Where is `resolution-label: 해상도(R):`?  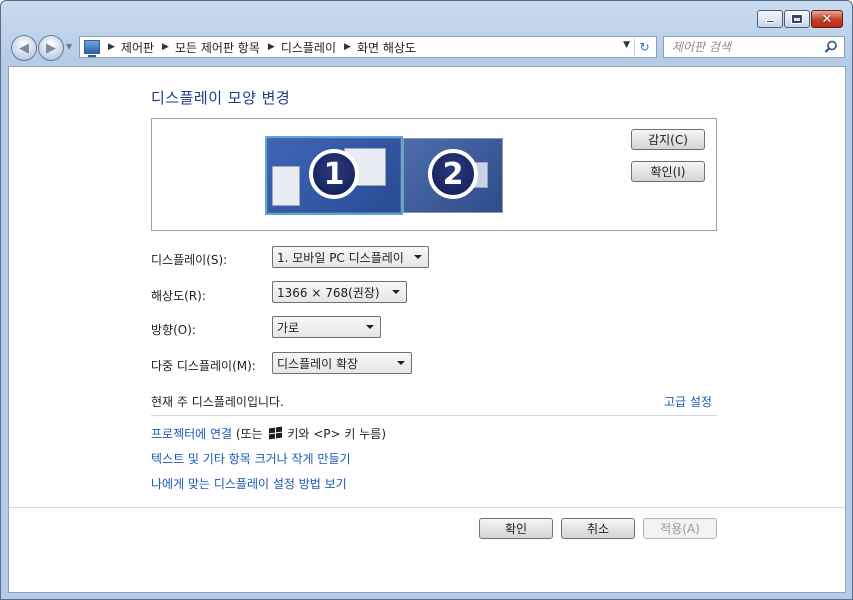 resolution-label: 해상도(R): is located at coordinates (178, 296).